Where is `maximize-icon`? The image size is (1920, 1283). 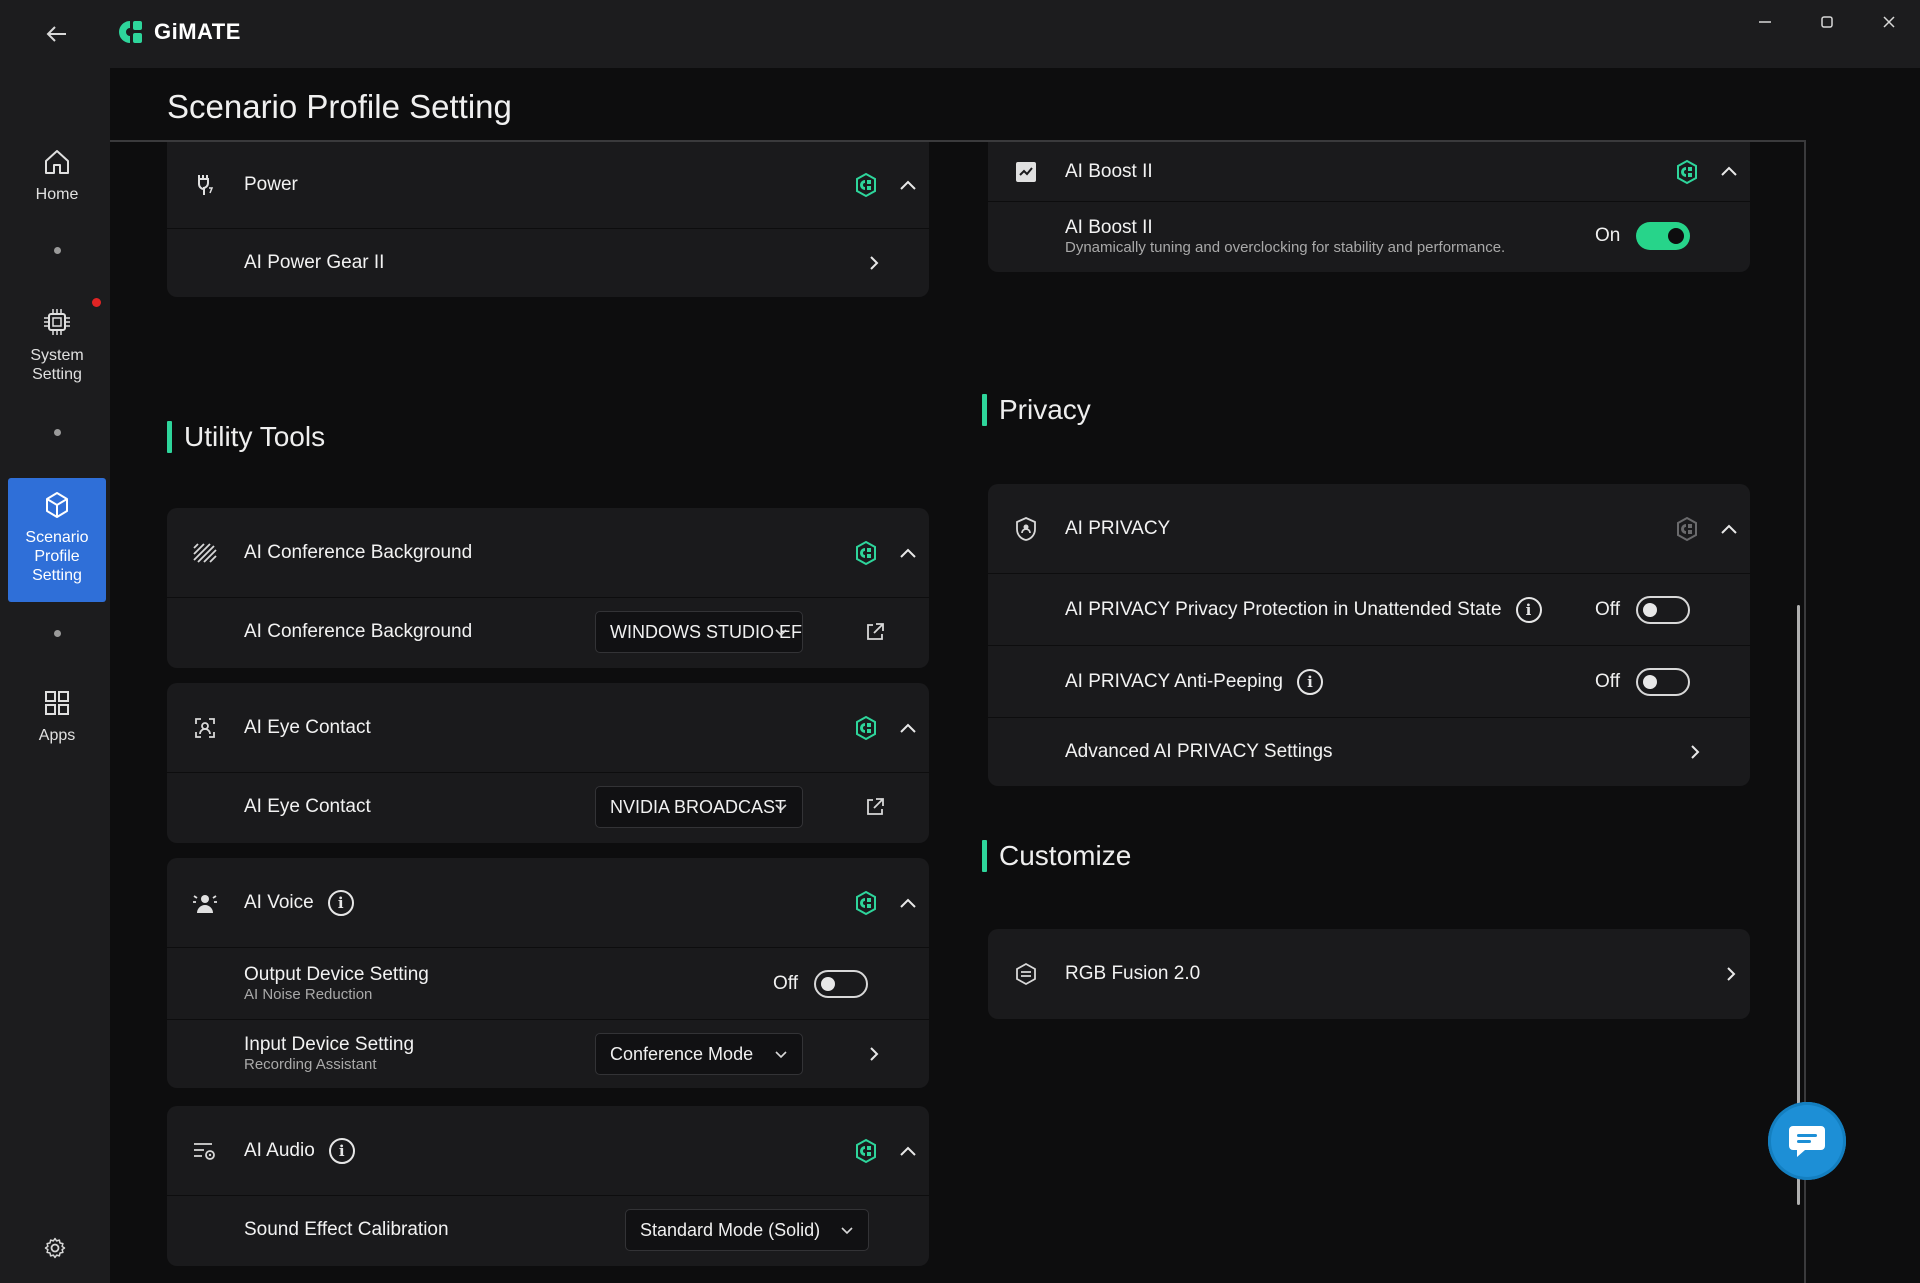
maximize-icon is located at coordinates (1827, 22).